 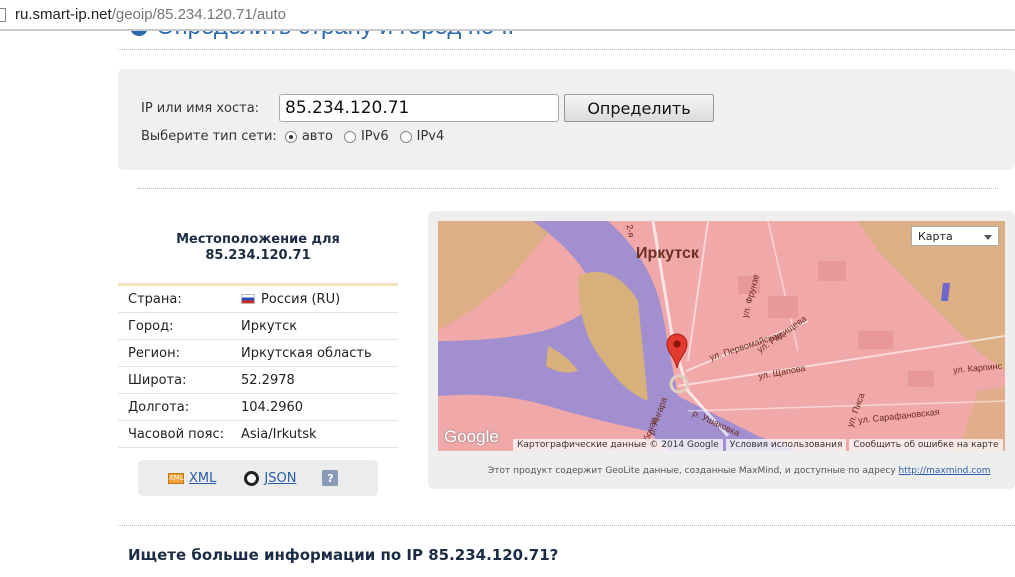 What do you see at coordinates (786, 445) in the screenshot?
I see `map-terms-link: Условия использования` at bounding box center [786, 445].